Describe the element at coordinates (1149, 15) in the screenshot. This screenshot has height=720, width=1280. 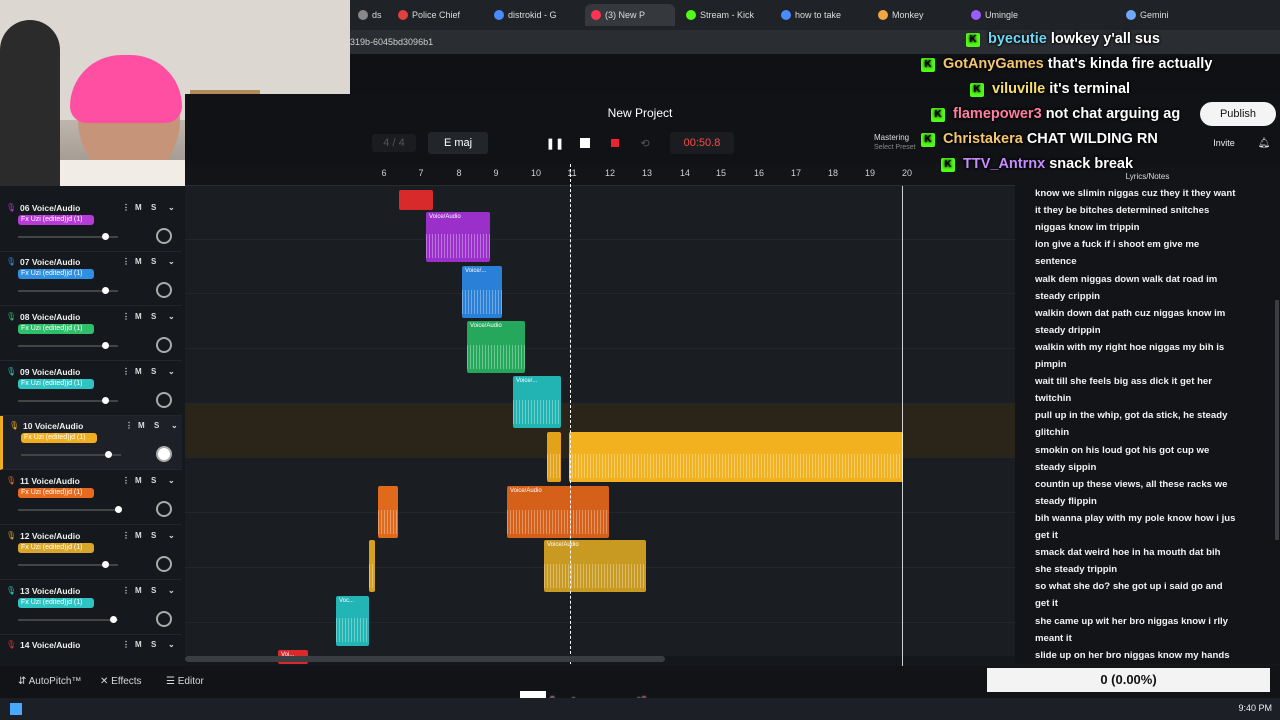
I see `browser-tab: Gemini` at that location.